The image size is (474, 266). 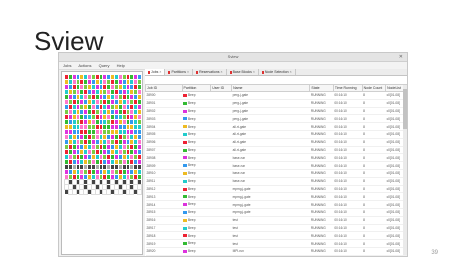 I want to click on table-row: 28919 Beep test RUNNING 00:16:10 8 c0[01-08], so click(x=276, y=243).